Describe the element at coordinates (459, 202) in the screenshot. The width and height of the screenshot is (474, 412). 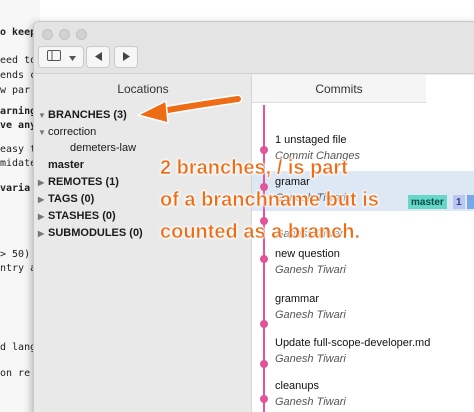
I see `ahead-count-badge: 1` at that location.